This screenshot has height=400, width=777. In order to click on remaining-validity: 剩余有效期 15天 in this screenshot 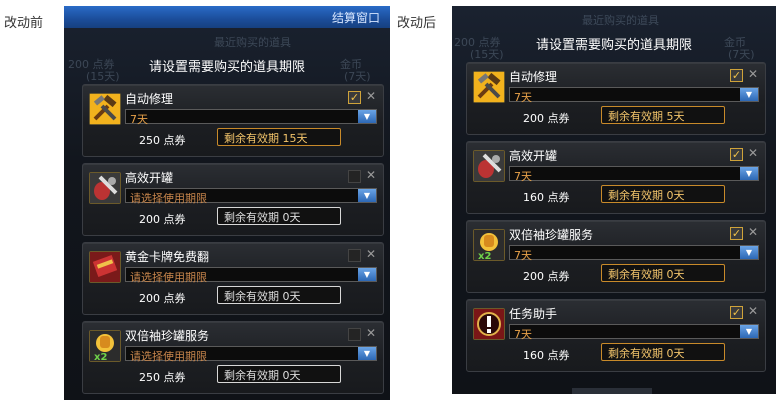, I will do `click(279, 137)`.